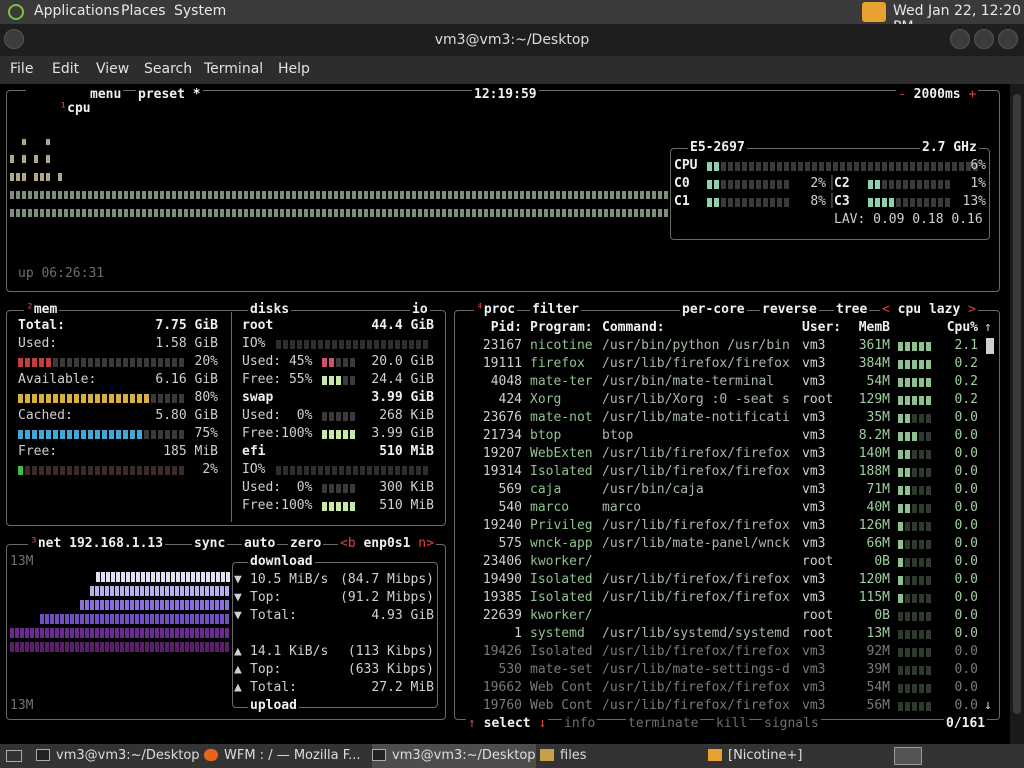 The width and height of the screenshot is (1024, 768). Describe the element at coordinates (143, 11) in the screenshot. I see `places-menu: Places` at that location.